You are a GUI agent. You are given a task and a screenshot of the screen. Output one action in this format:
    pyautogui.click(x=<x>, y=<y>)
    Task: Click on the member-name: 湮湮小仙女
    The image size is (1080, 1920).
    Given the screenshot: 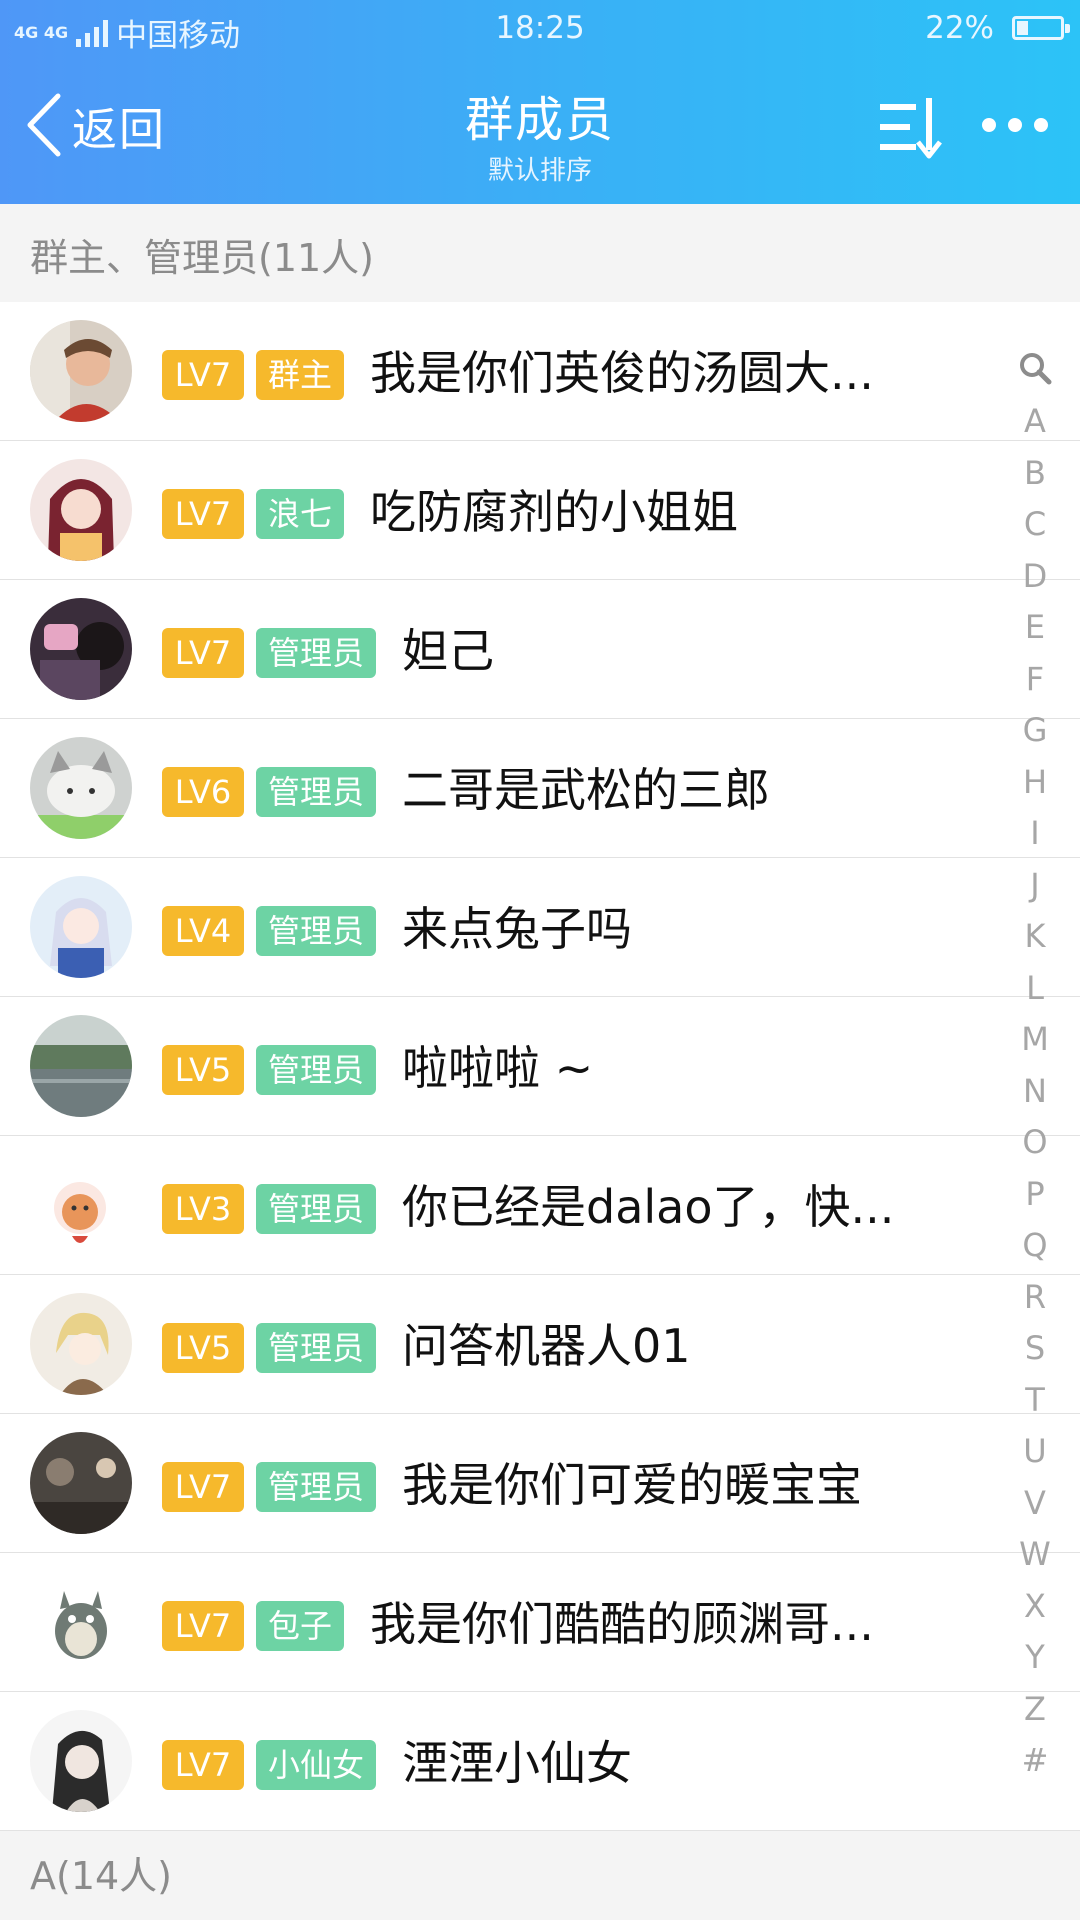 What is the action you would take?
    pyautogui.click(x=517, y=1763)
    